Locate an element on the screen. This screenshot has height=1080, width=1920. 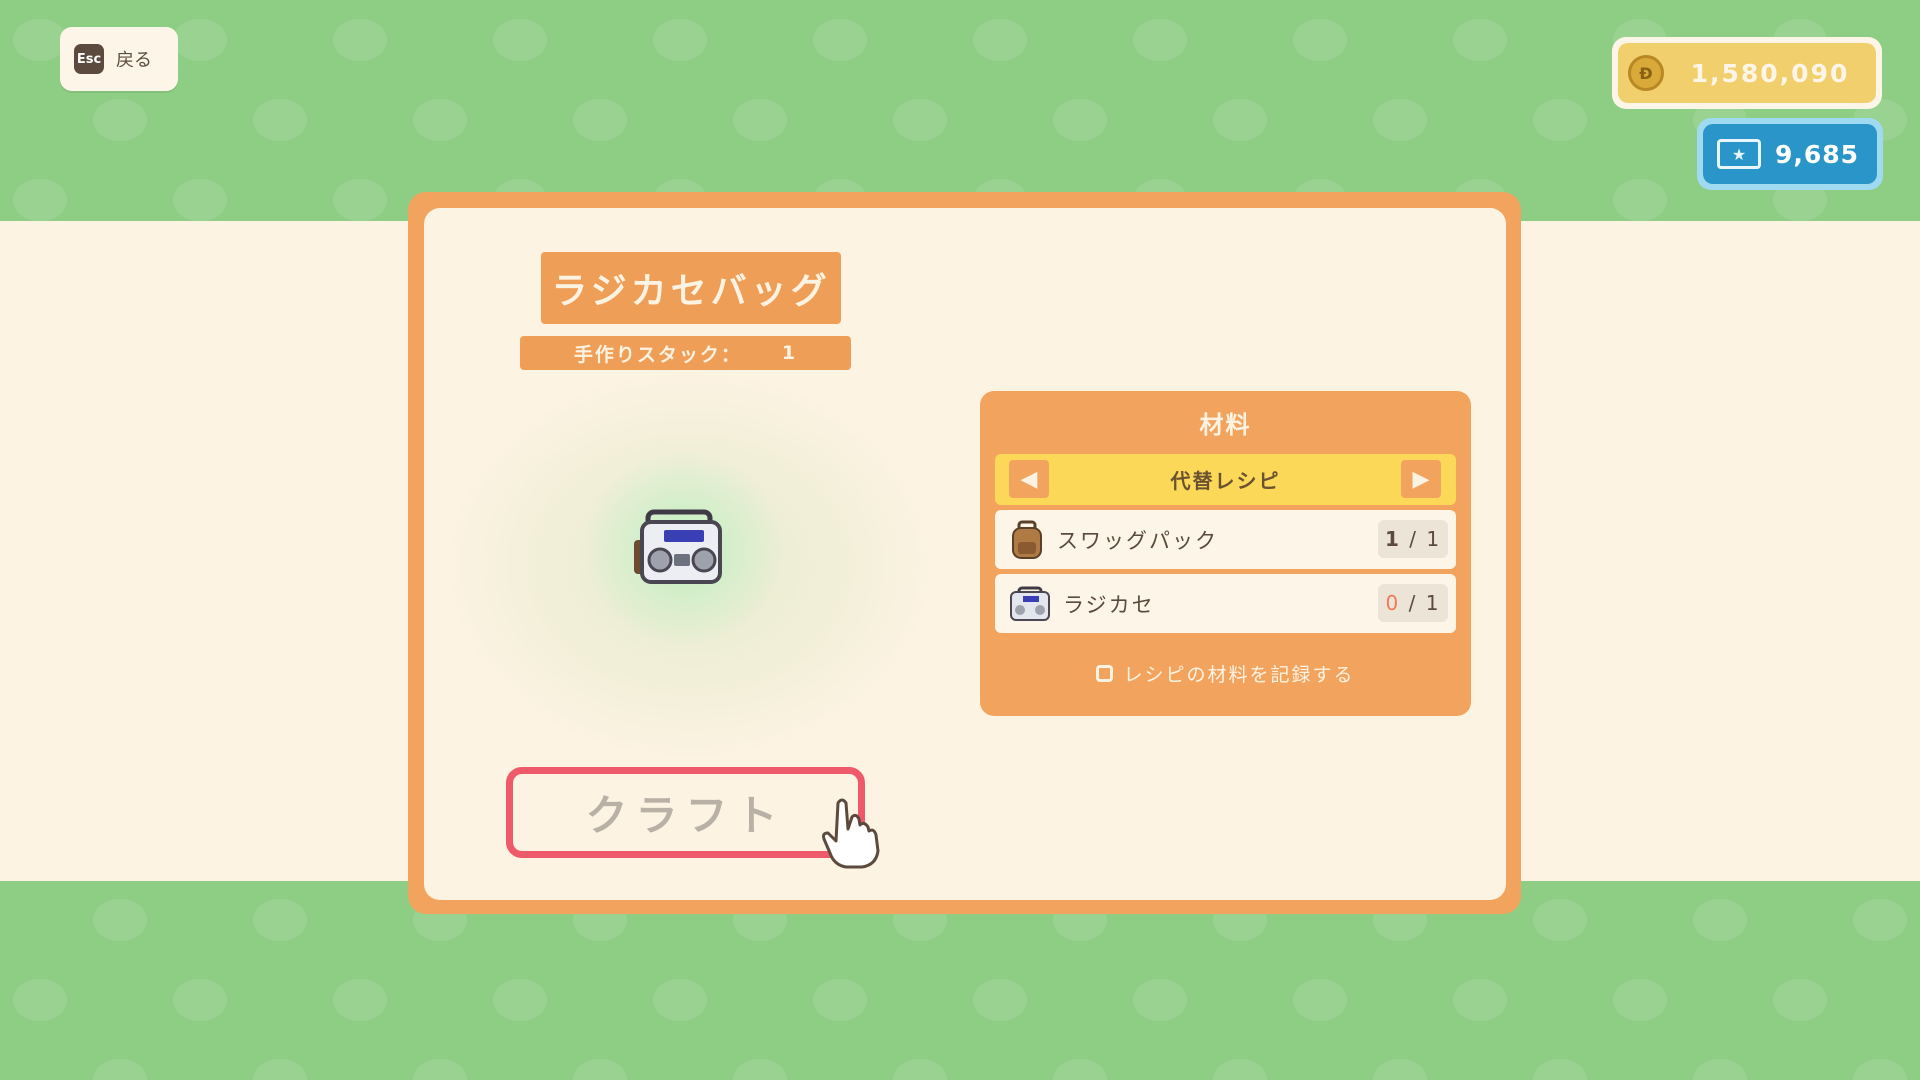
stack-label: 手作りスタック： is located at coordinates (657, 354).